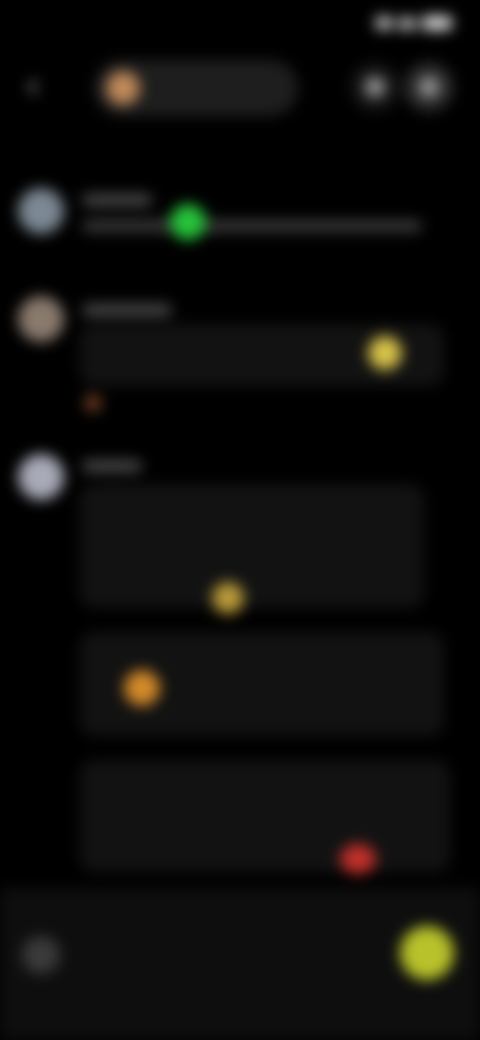  What do you see at coordinates (384, 23) in the screenshot?
I see `signal-icon` at bounding box center [384, 23].